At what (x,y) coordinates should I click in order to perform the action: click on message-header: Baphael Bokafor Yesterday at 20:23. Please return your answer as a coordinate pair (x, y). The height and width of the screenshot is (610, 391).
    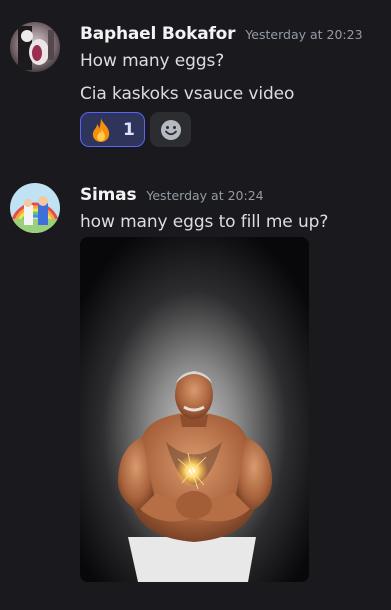
    Looking at the image, I should click on (221, 34).